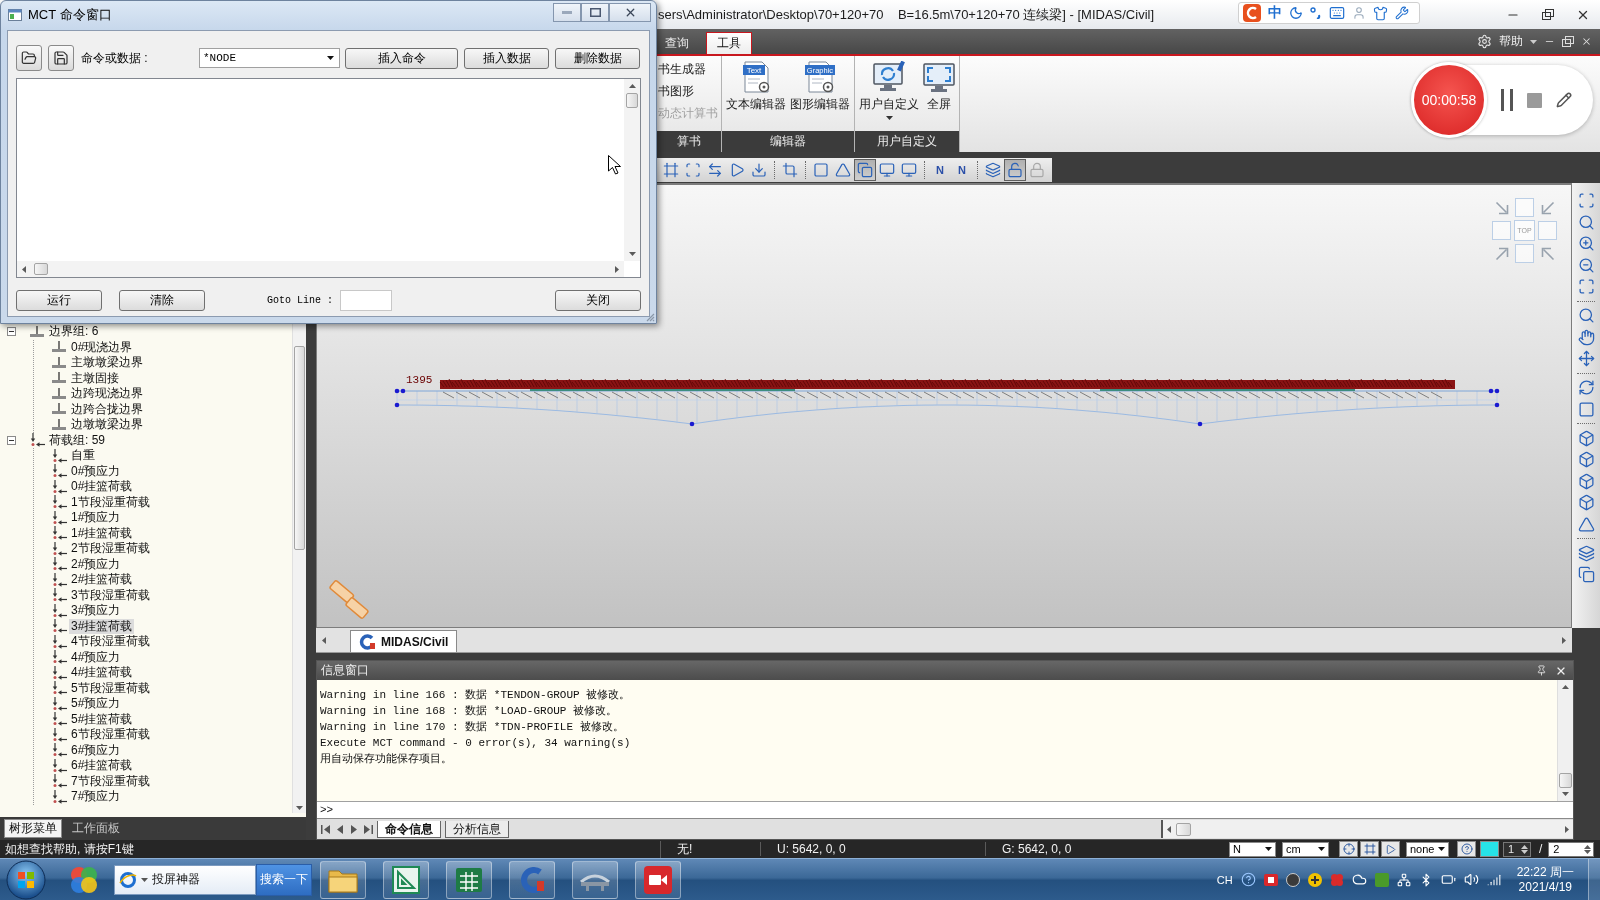  Describe the element at coordinates (102, 719) in the screenshot. I see `tree-item: 5#挂篮荷载` at that location.